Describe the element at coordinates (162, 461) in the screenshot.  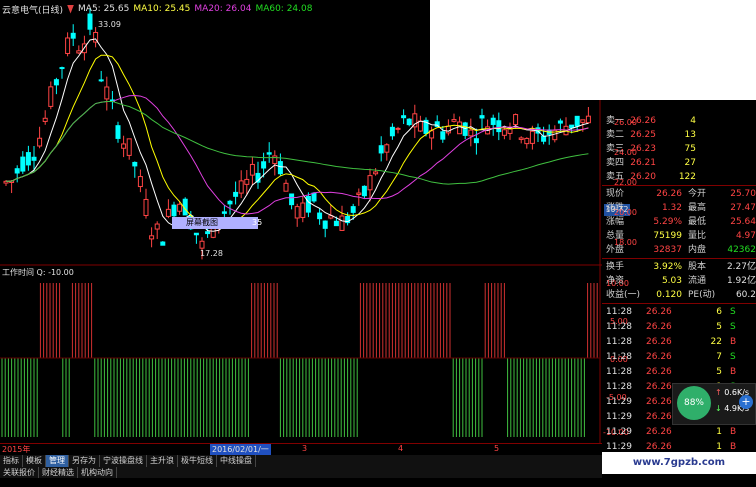
I see `tab-main-rise: 主升浪` at that location.